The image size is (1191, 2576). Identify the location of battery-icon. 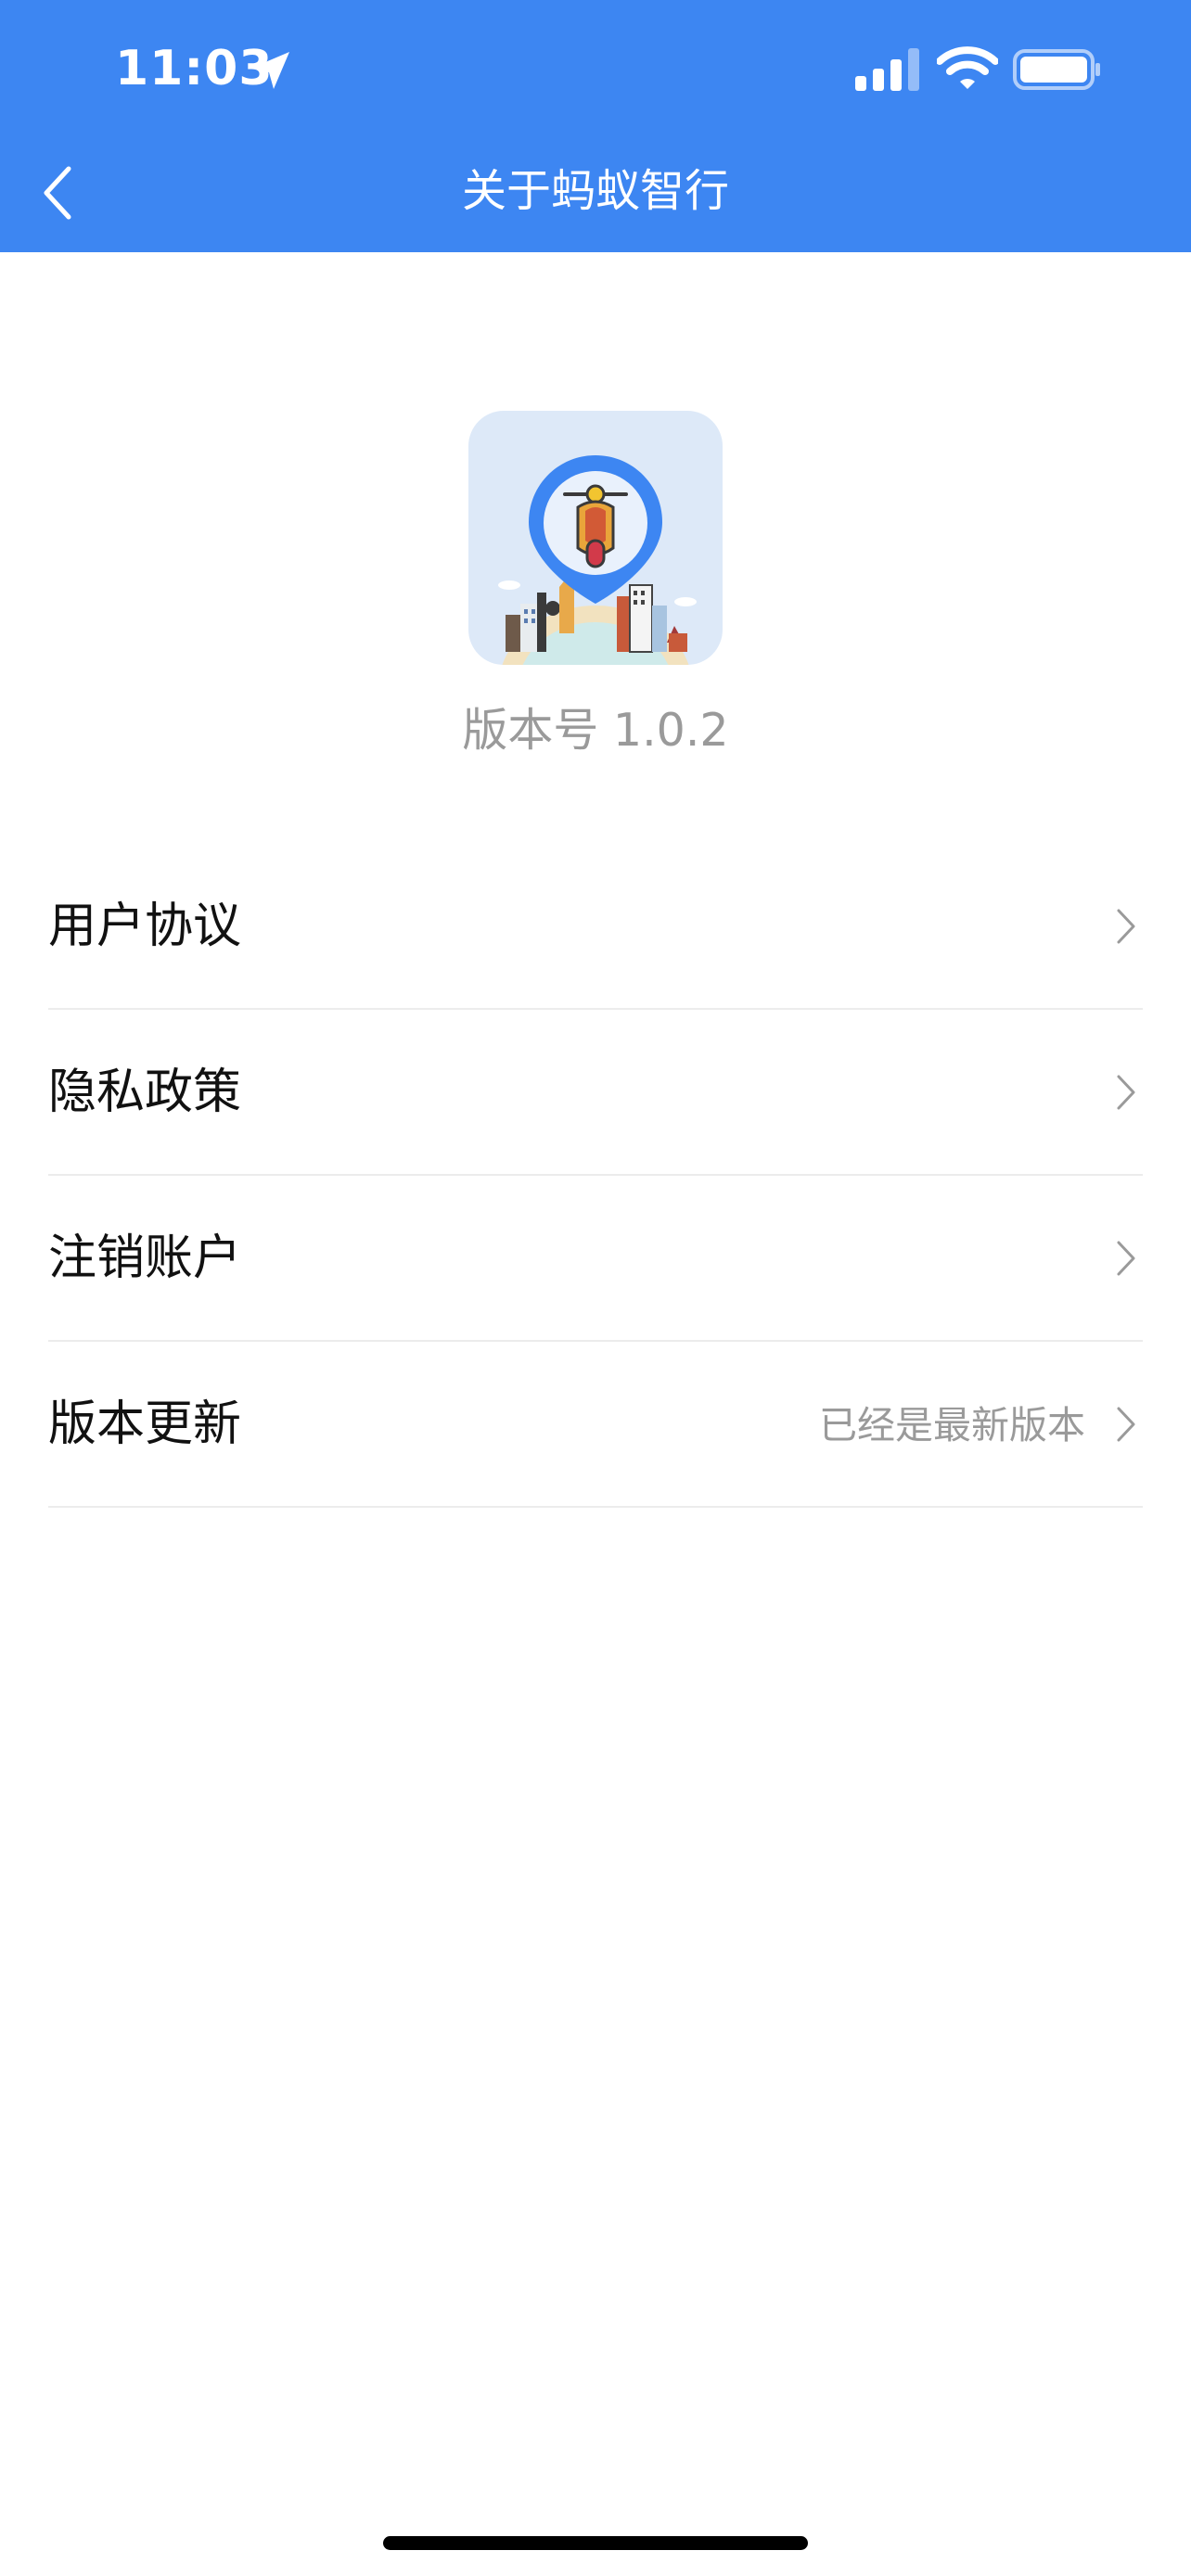
(1056, 69).